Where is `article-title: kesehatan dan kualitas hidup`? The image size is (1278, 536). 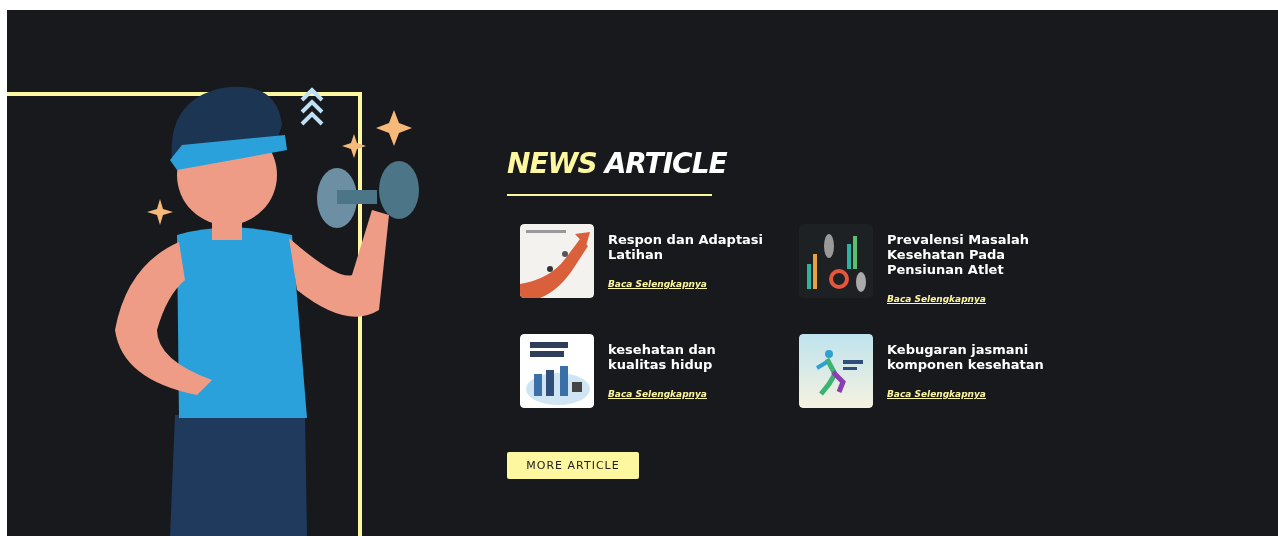
article-title: kesehatan dan kualitas hidup is located at coordinates (662, 357).